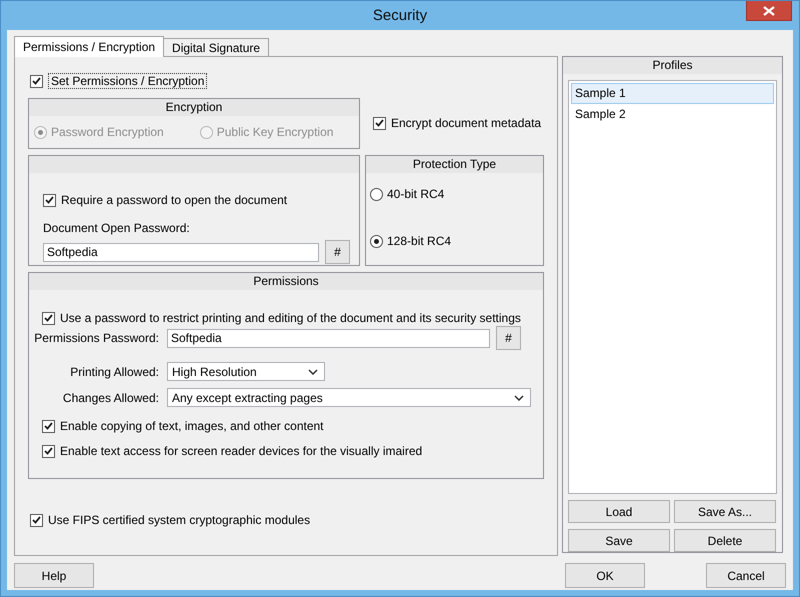  I want to click on profile-button: Load, so click(619, 511).